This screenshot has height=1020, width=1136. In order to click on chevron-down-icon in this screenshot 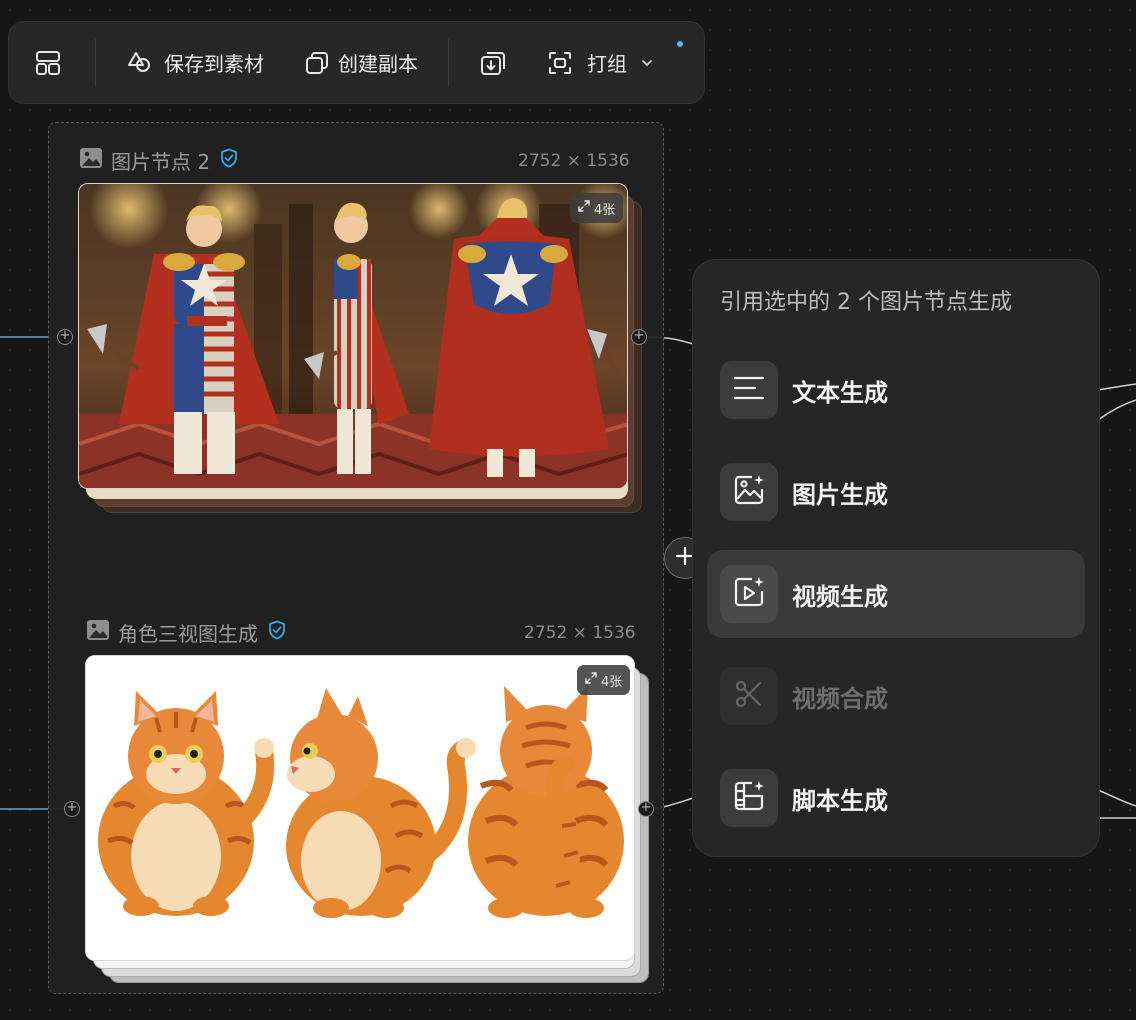, I will do `click(647, 63)`.